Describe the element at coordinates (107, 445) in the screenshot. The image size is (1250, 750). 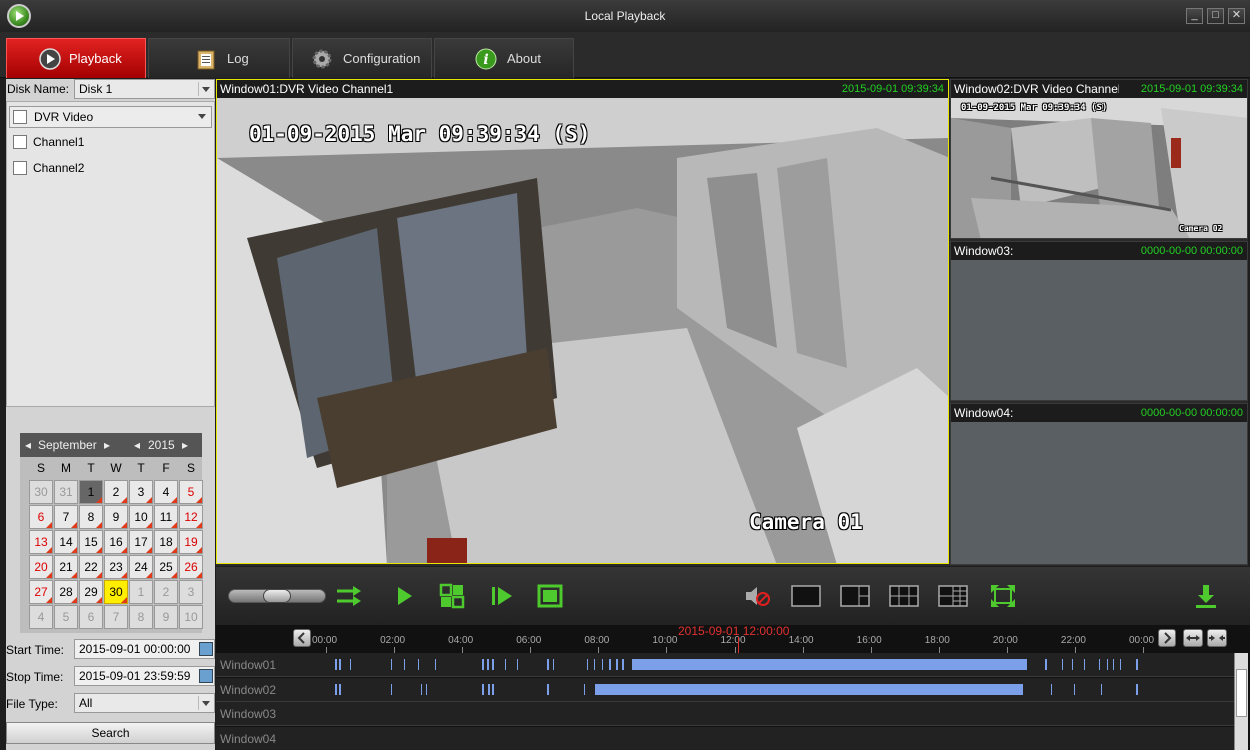
I see `next-month-button: ▸` at that location.